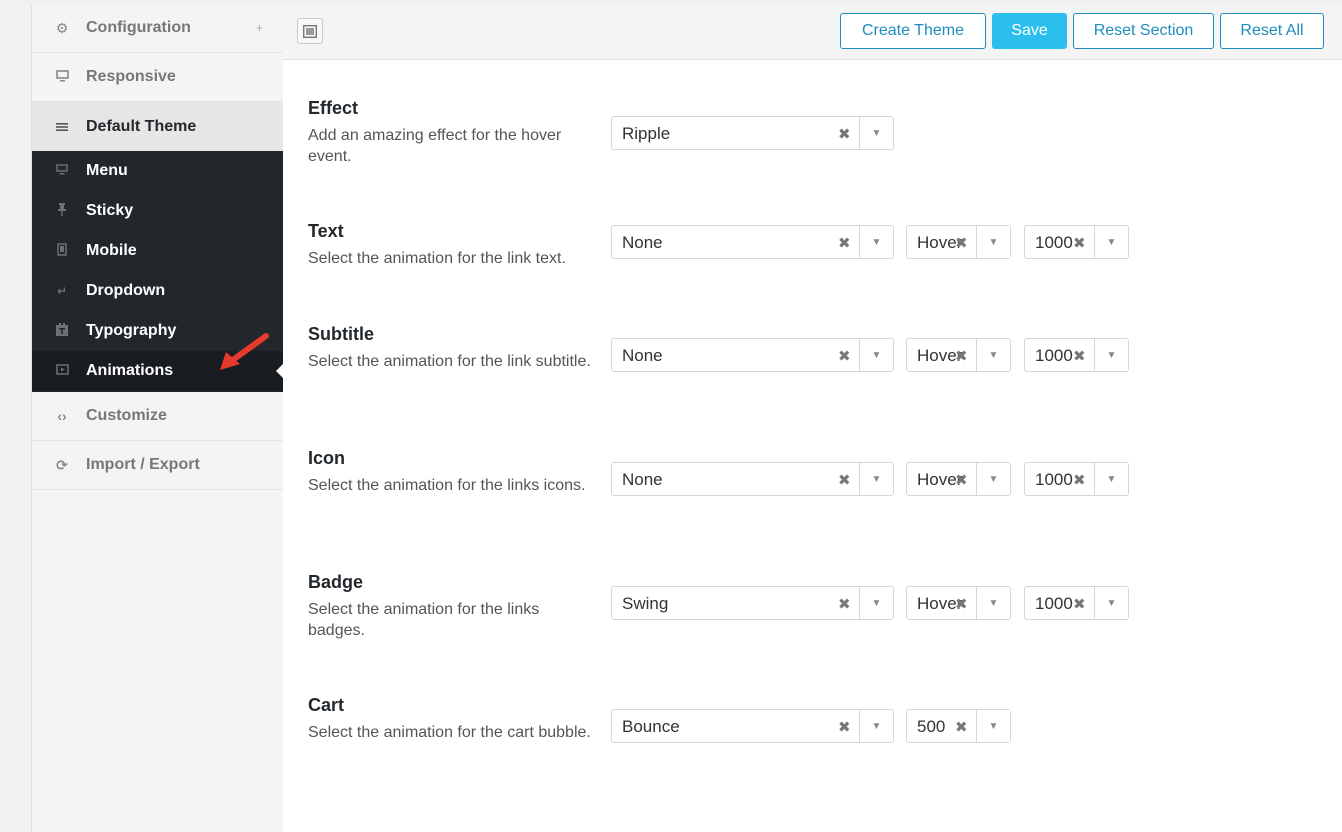 Image resolution: width=1342 pixels, height=832 pixels. What do you see at coordinates (651, 726) in the screenshot?
I see `select-value: Bounce` at bounding box center [651, 726].